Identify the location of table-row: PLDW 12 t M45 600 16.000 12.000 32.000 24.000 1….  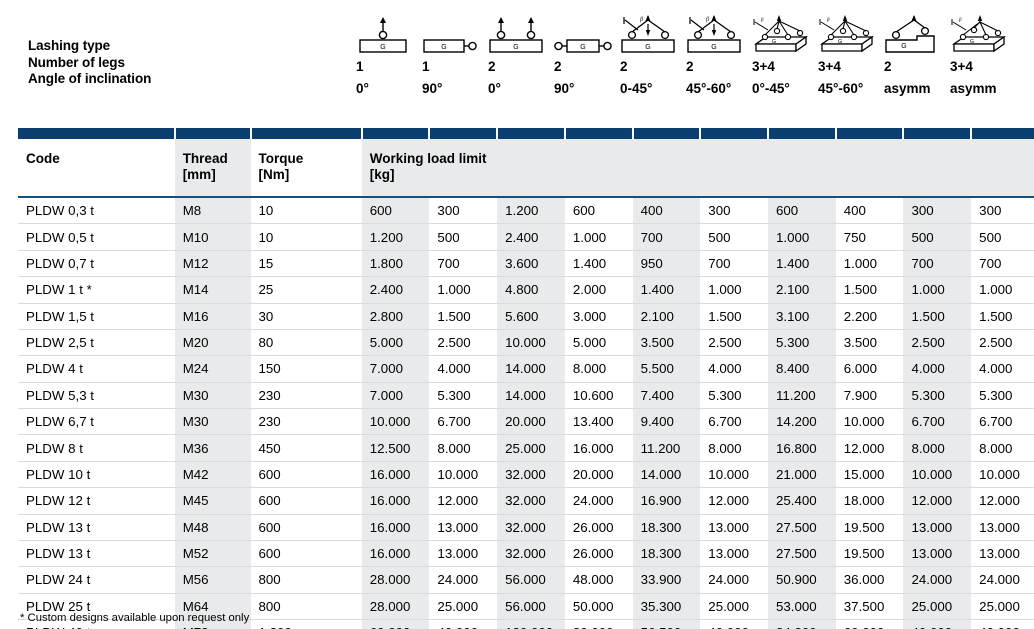
(526, 501).